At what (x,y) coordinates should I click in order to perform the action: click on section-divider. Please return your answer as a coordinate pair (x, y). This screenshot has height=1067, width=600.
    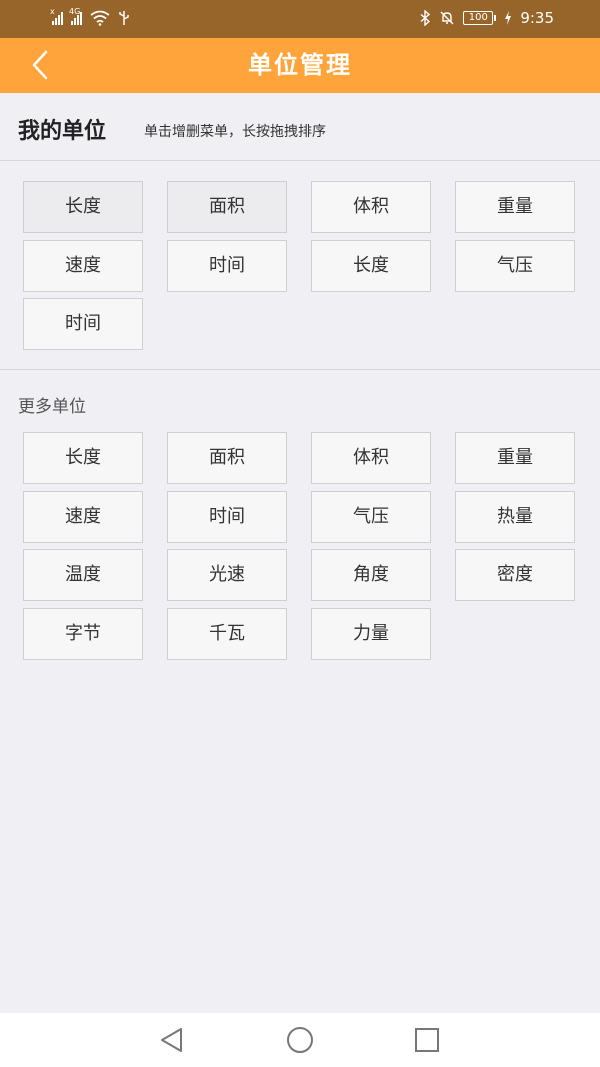
    Looking at the image, I should click on (300, 369).